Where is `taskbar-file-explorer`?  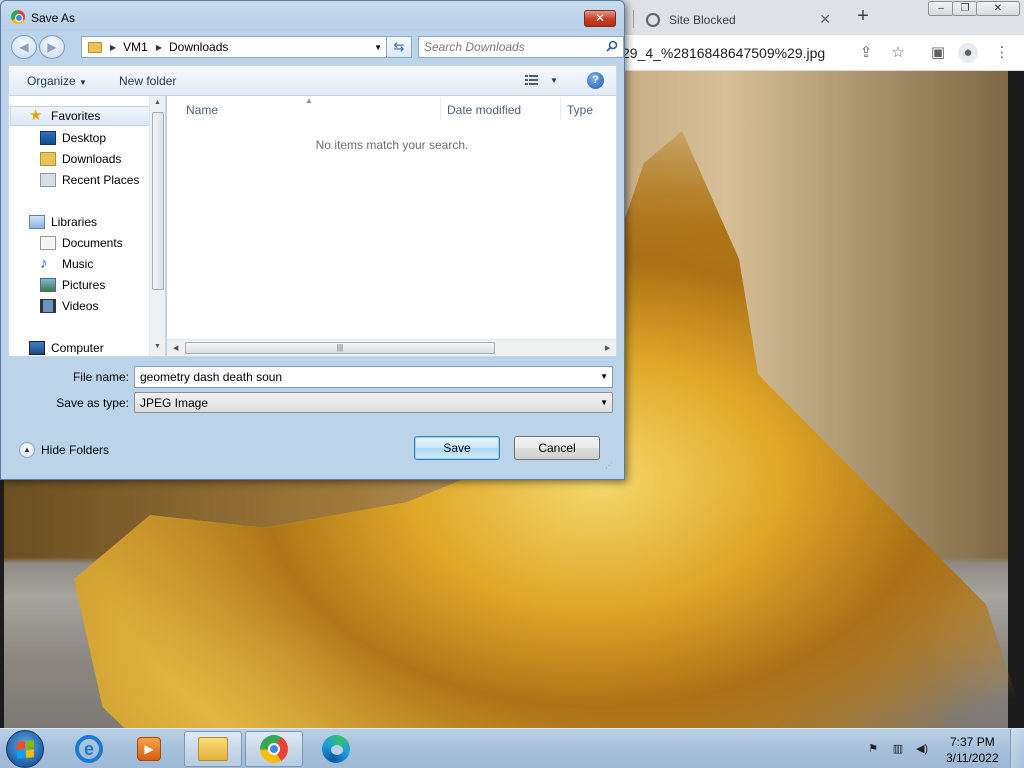 taskbar-file-explorer is located at coordinates (213, 749).